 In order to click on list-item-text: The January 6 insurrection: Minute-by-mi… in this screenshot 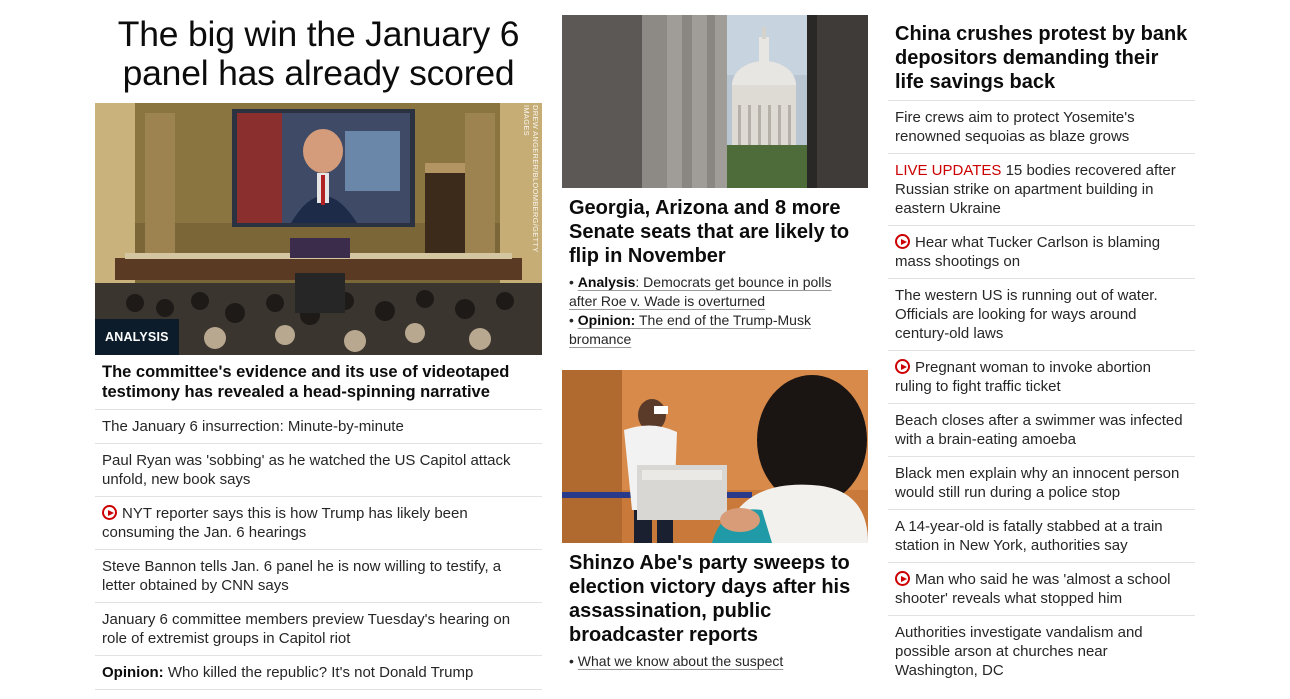, I will do `click(253, 426)`.